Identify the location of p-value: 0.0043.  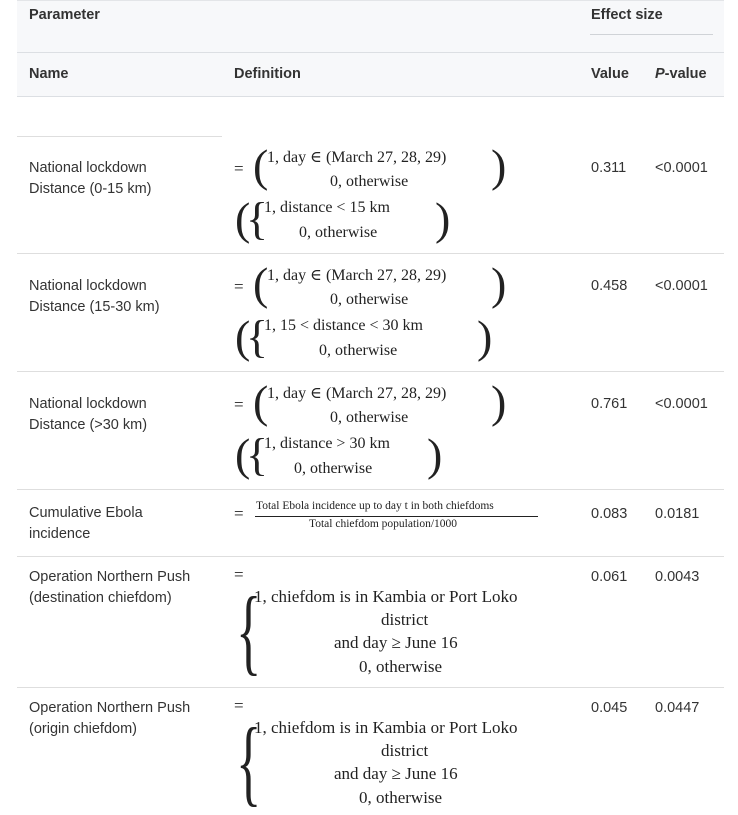
(677, 577).